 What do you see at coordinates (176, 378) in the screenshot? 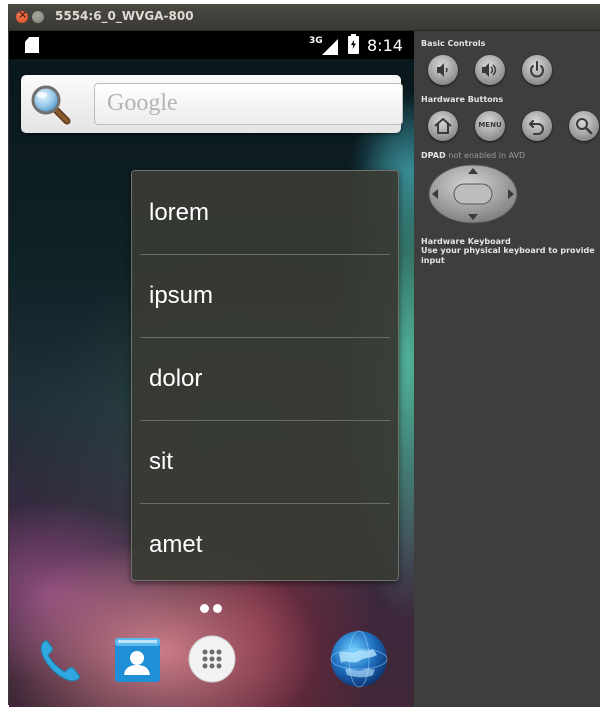
I see `menu-item-label: dolor` at bounding box center [176, 378].